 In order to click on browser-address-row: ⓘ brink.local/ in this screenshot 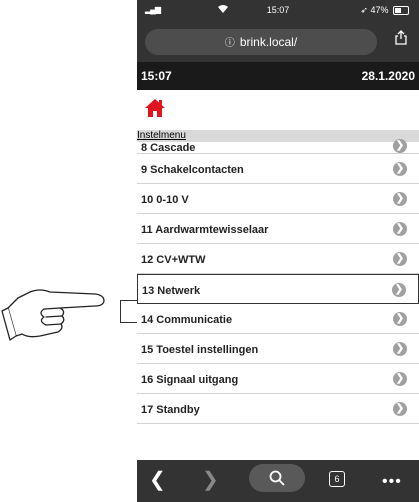, I will do `click(278, 42)`.